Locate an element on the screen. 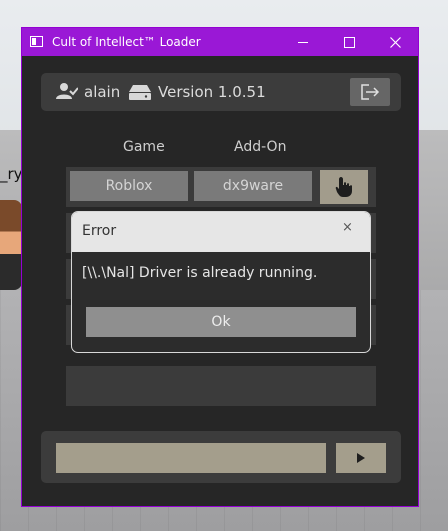 This screenshot has width=448, height=531. maximize-button is located at coordinates (349, 42).